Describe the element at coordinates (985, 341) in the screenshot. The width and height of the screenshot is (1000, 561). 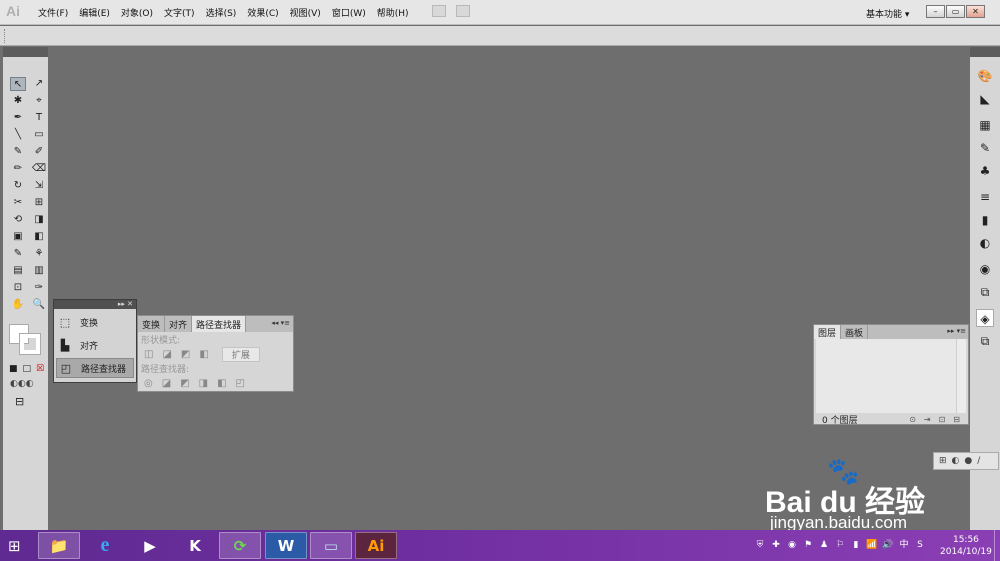
I see `artboards-icon: ⧉` at that location.